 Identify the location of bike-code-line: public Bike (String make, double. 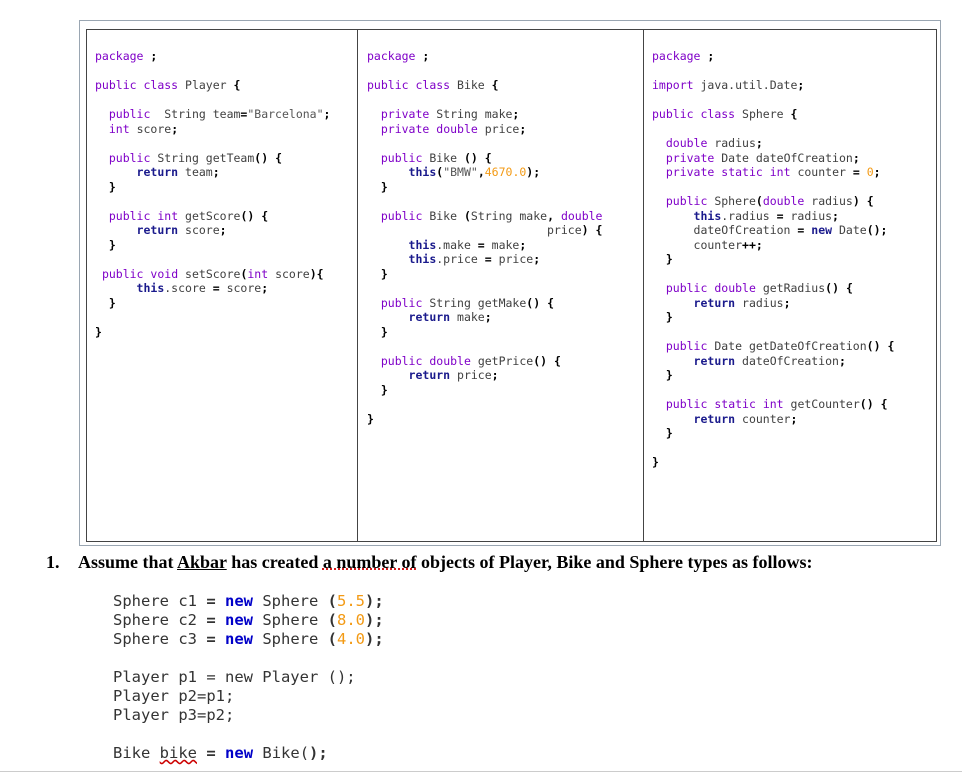
(491, 215).